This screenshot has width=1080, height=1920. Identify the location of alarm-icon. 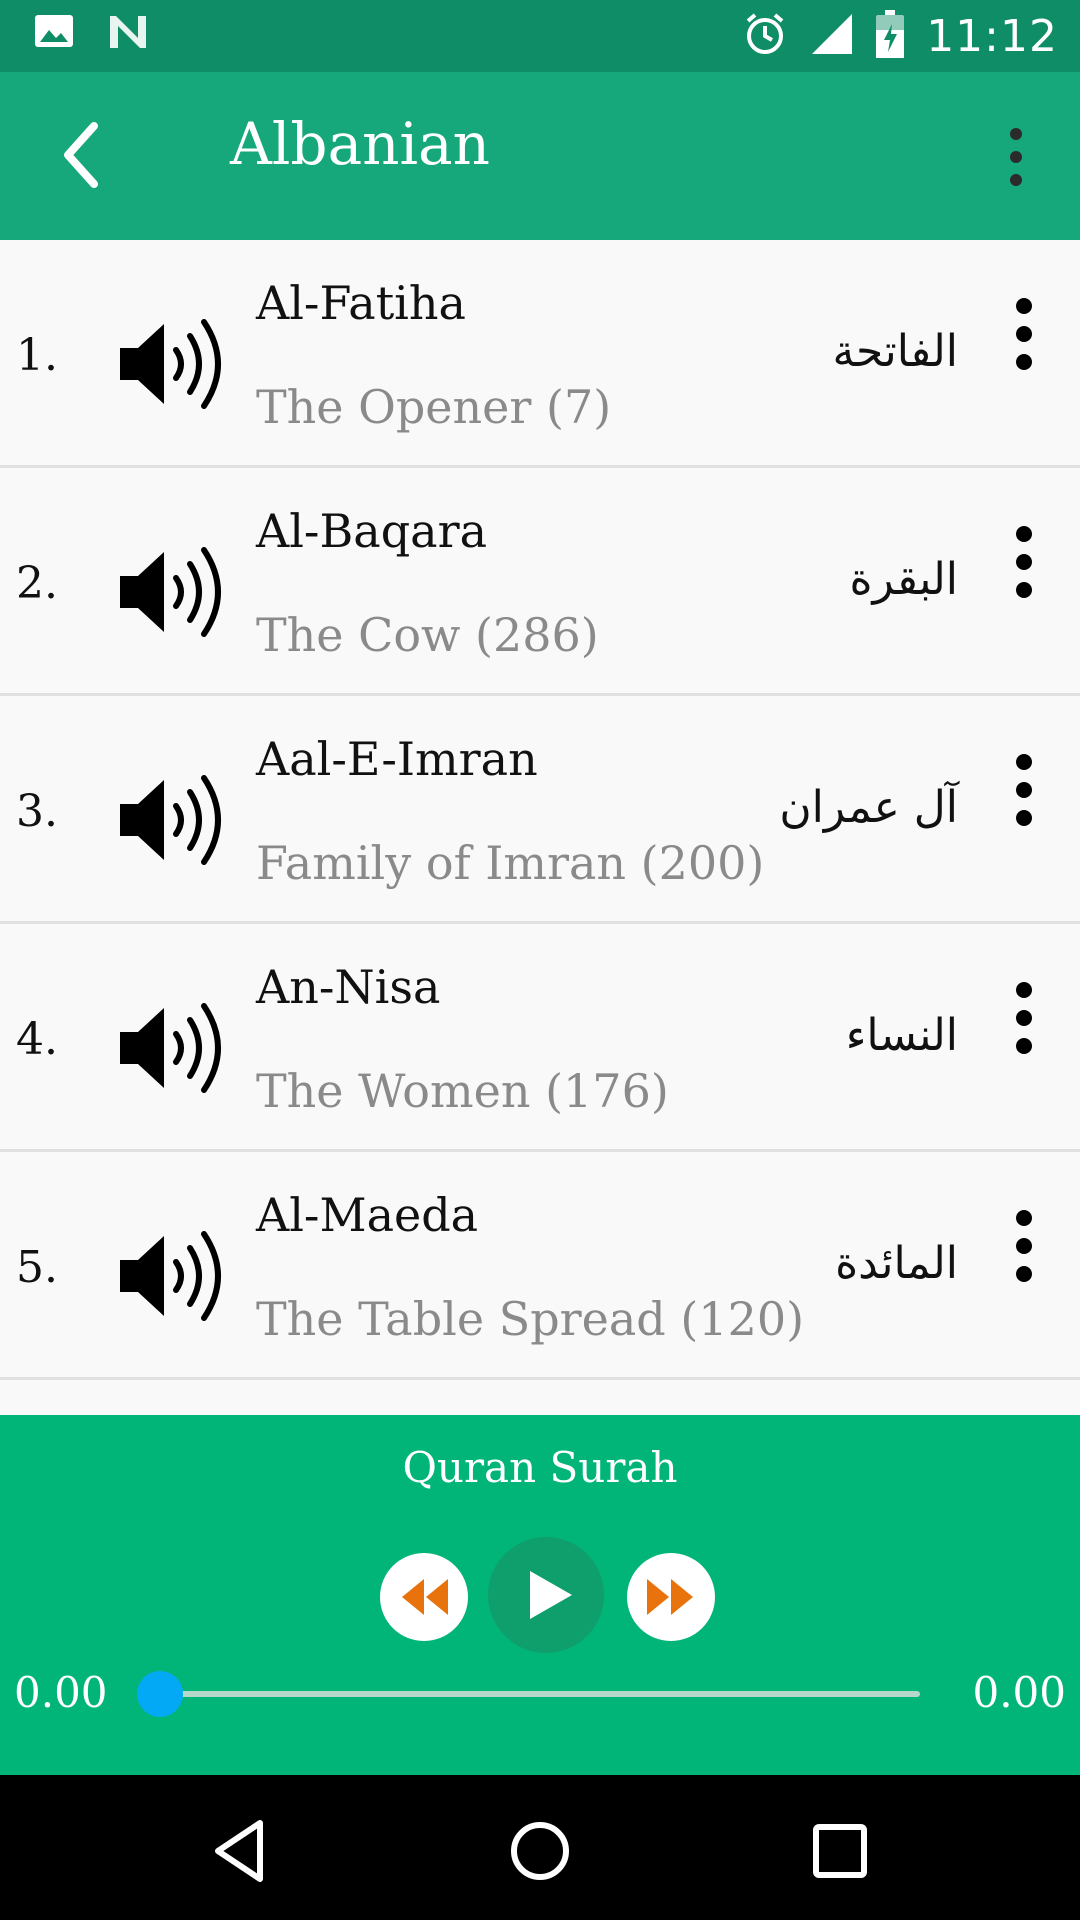
(765, 36).